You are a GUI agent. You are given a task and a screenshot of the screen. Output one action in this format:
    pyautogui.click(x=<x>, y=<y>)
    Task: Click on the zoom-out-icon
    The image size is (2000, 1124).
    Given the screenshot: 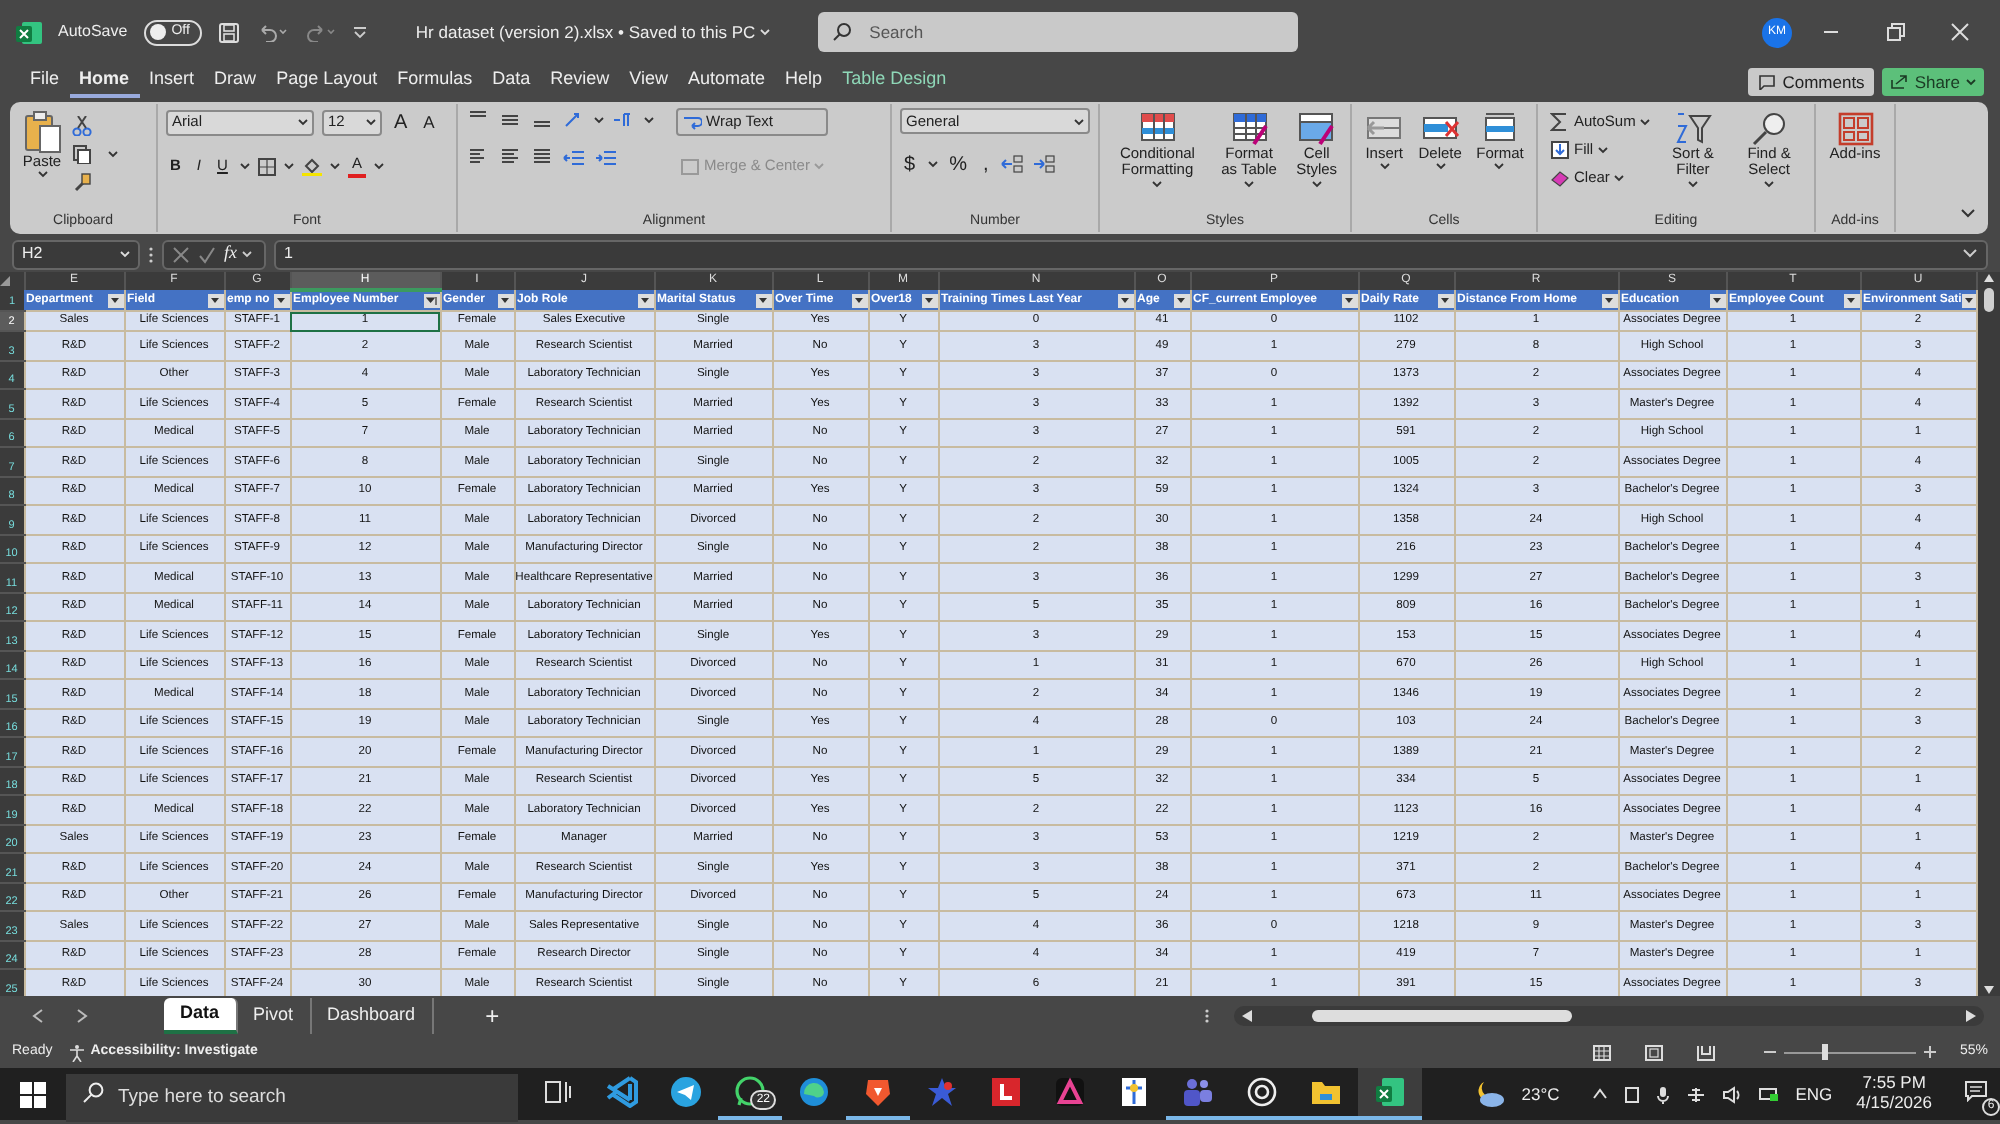 What is the action you would take?
    pyautogui.click(x=1769, y=1052)
    